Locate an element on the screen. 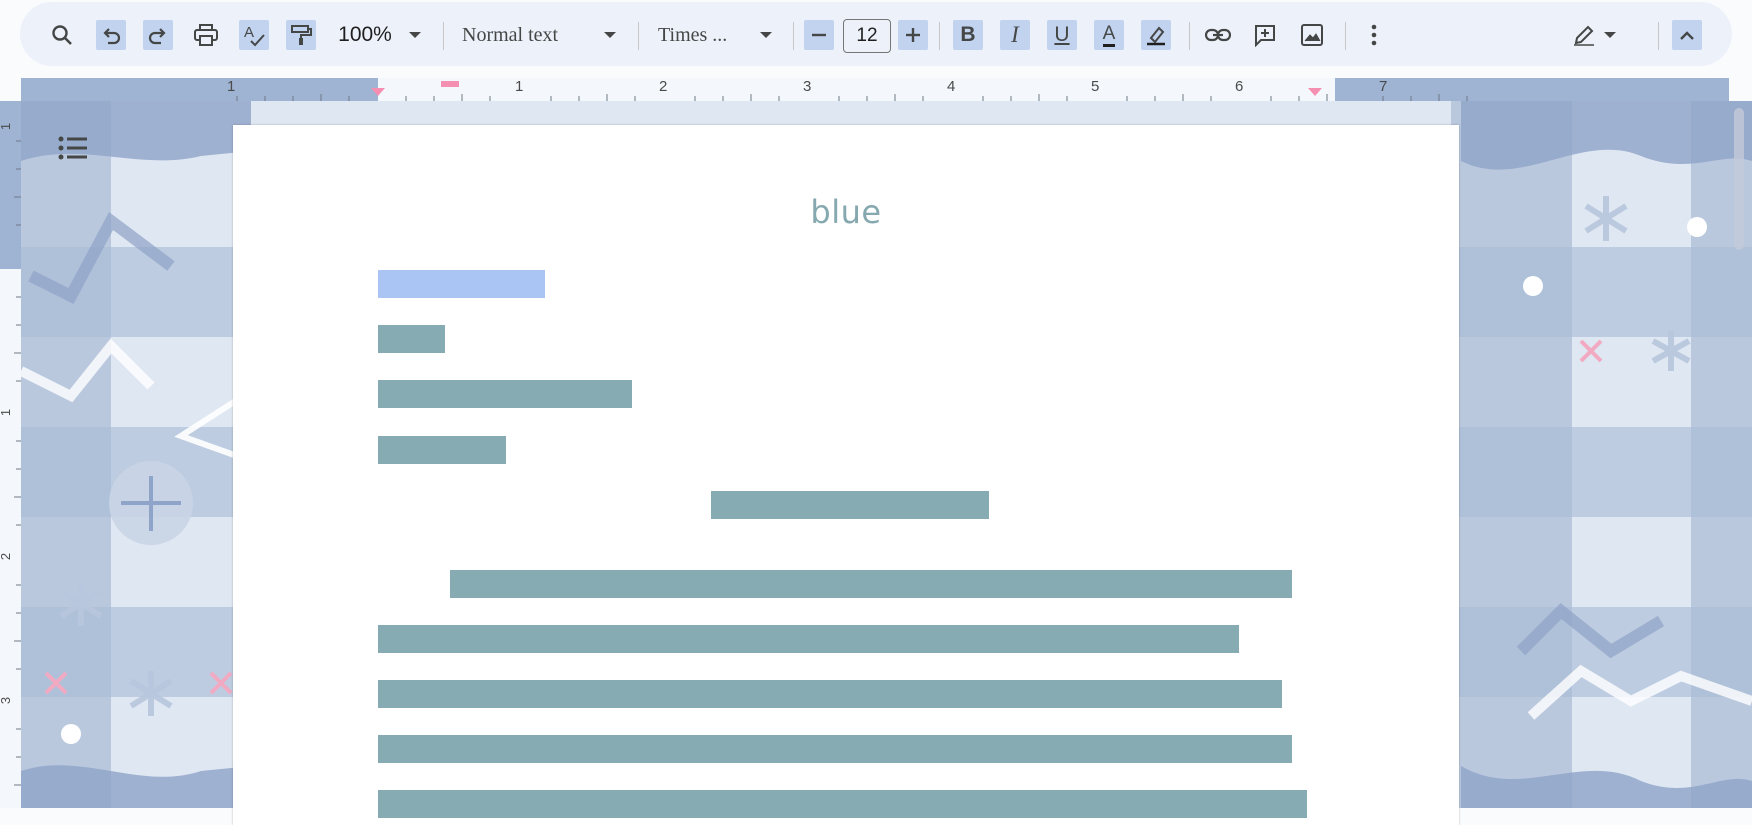 The width and height of the screenshot is (1752, 825). font-size-input: 12 is located at coordinates (867, 36).